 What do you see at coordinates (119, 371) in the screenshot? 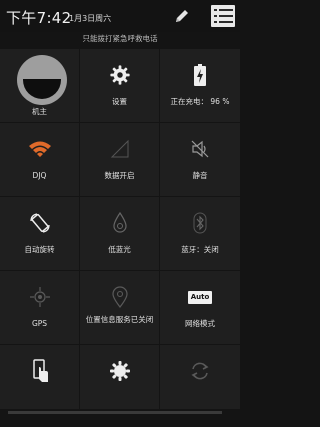
I see `brightness-icon` at bounding box center [119, 371].